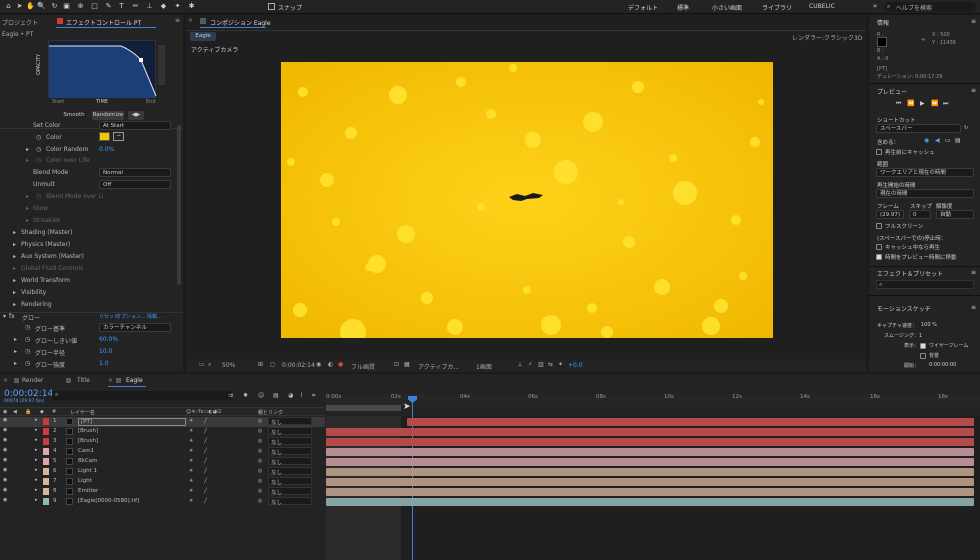  Describe the element at coordinates (28, 394) in the screenshot. I see `timeline-timecode: 0:00:02:14` at that location.